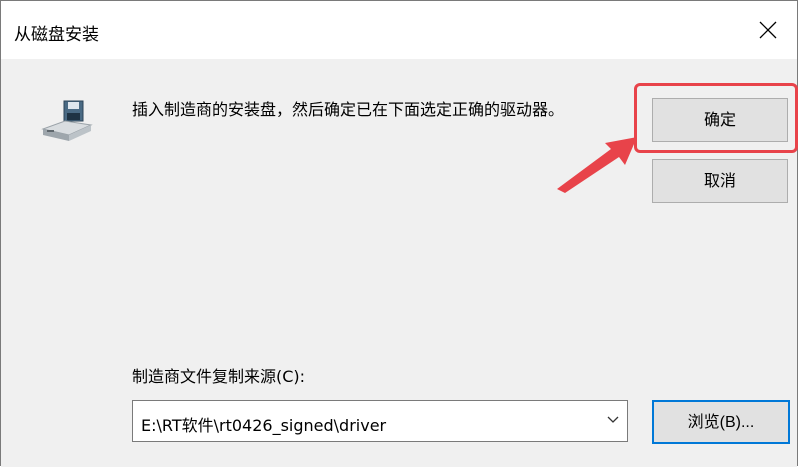 The width and height of the screenshot is (800, 468). I want to click on close-button, so click(768, 30).